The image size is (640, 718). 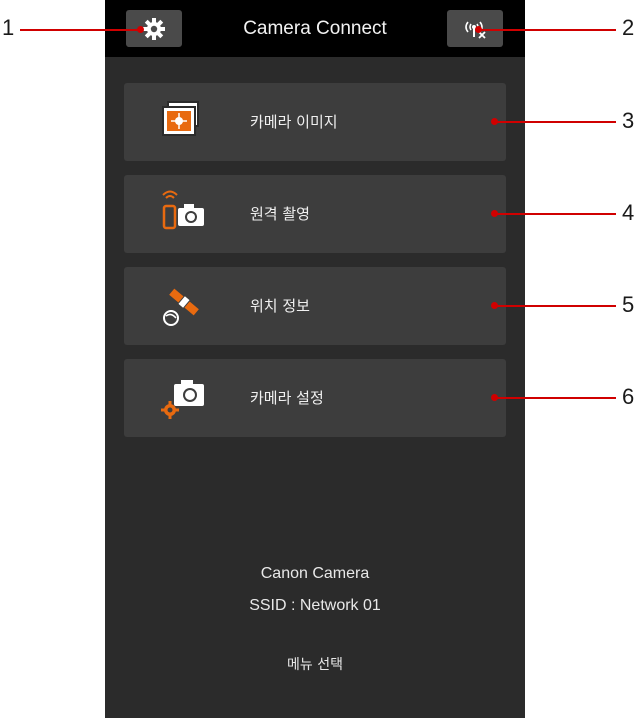 What do you see at coordinates (628, 212) in the screenshot?
I see `callout-4: 4` at bounding box center [628, 212].